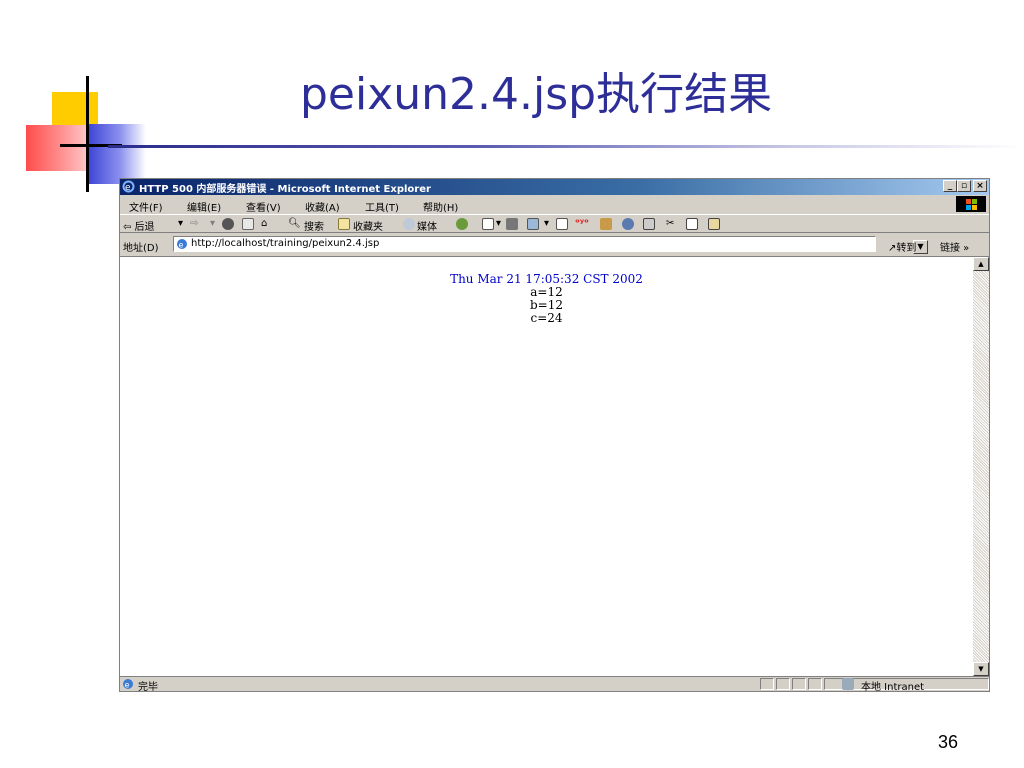 This screenshot has width=1024, height=768. What do you see at coordinates (554, 205) in the screenshot?
I see `menu-bar: 文件(F) 编辑(E) 查看(V) 收藏(A) 工具(T) 帮助(H)` at bounding box center [554, 205].